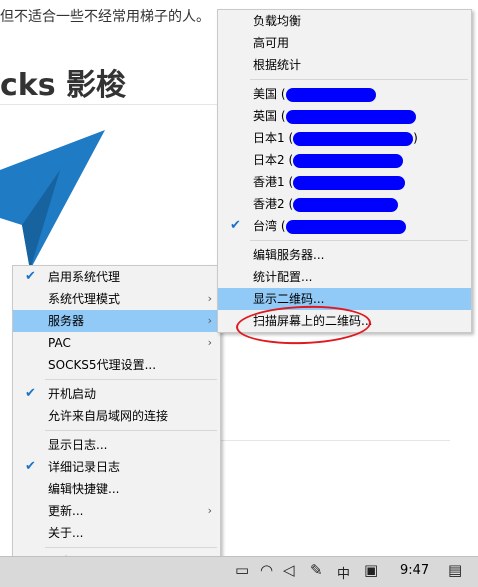 The image size is (478, 587). Describe the element at coordinates (414, 570) in the screenshot. I see `clock: 9:47` at that location.